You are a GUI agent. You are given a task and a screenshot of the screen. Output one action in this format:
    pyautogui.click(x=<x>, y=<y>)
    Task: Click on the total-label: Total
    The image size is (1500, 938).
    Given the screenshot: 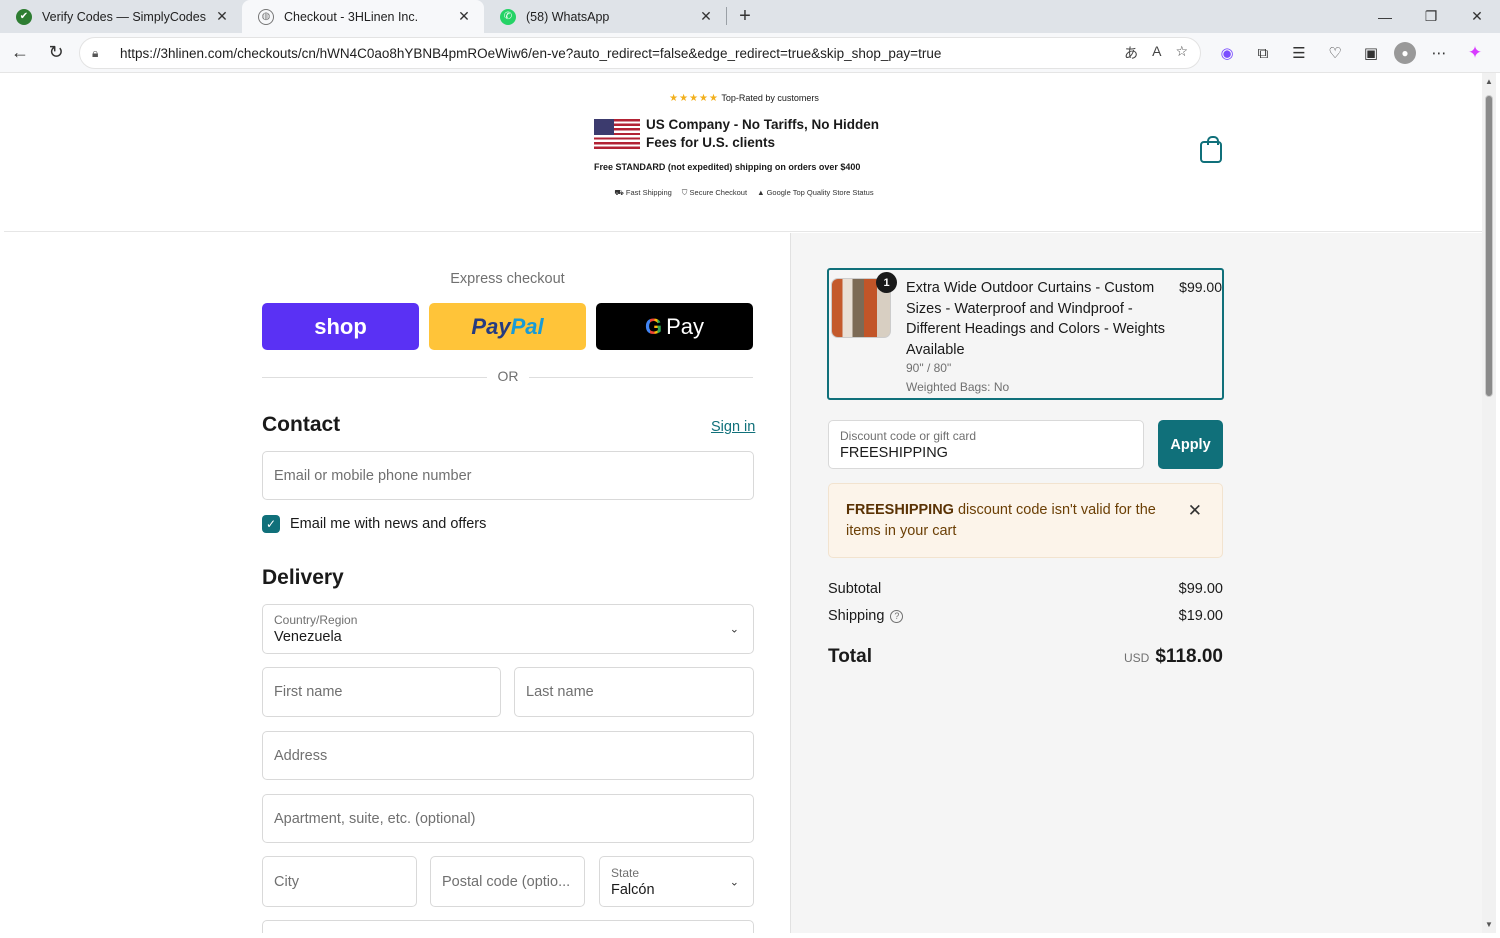 What is the action you would take?
    pyautogui.click(x=850, y=656)
    